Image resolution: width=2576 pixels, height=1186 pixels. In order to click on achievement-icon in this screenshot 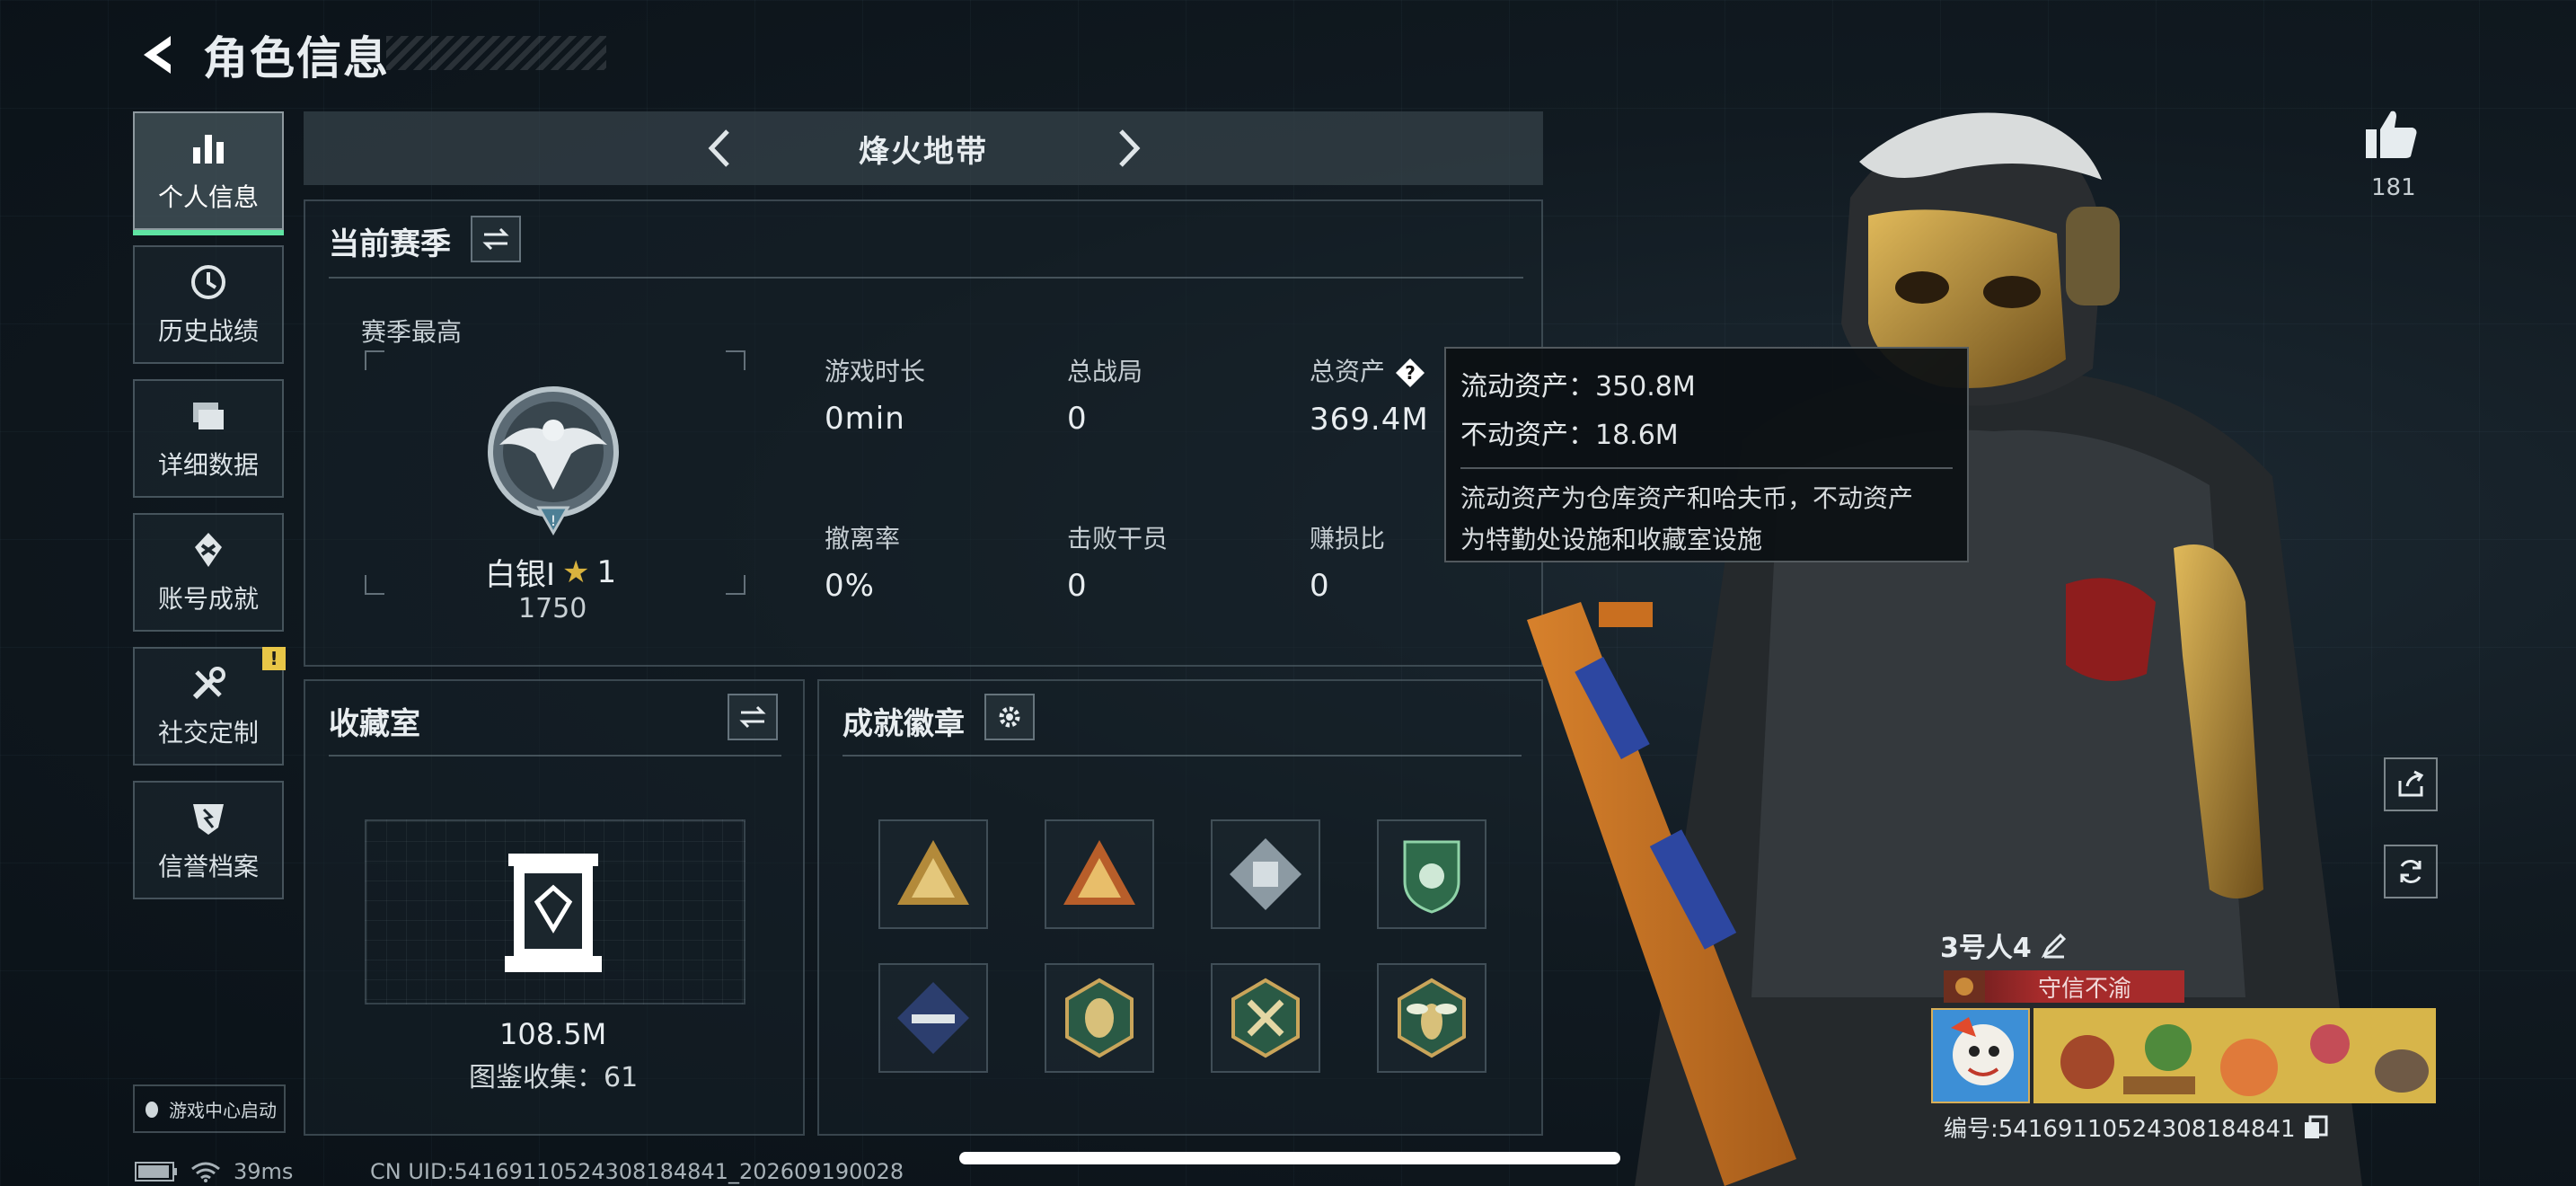, I will do `click(208, 550)`.